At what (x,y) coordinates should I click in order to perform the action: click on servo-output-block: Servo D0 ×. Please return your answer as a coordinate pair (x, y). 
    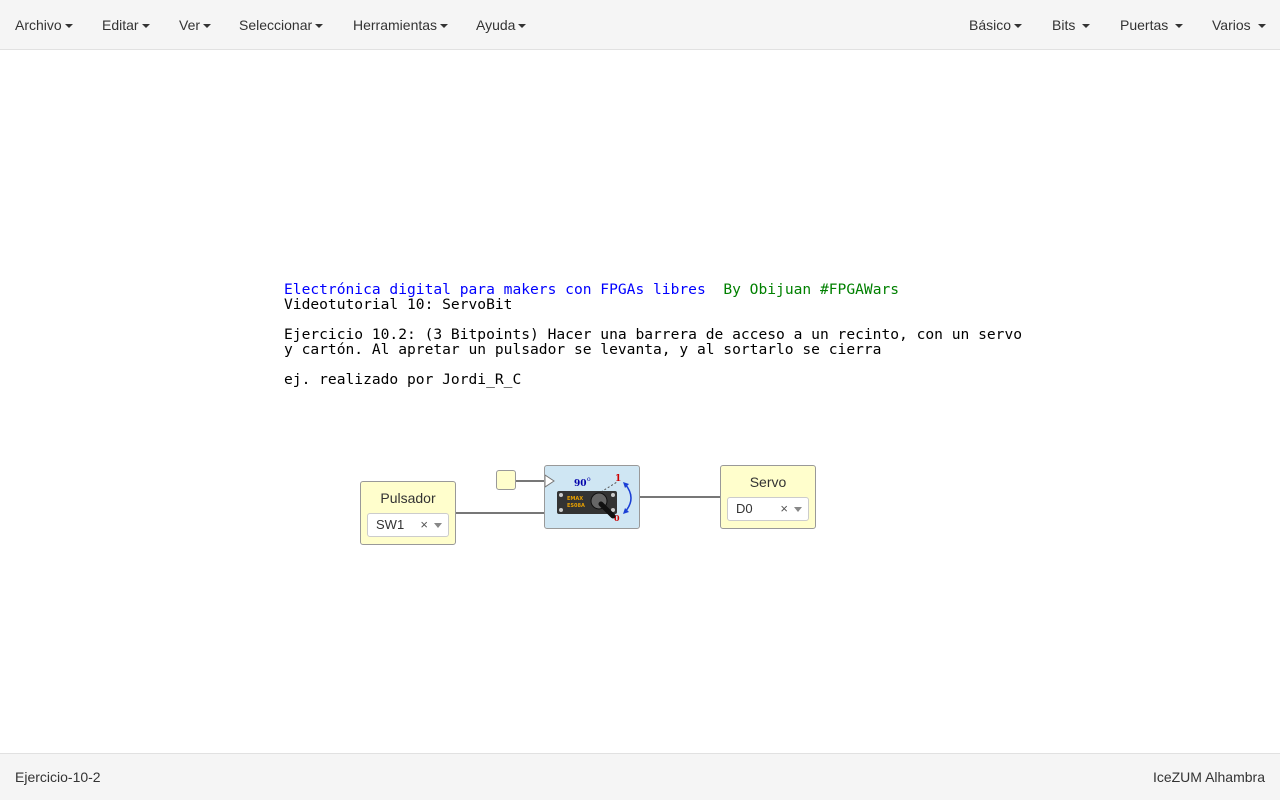
    Looking at the image, I should click on (768, 497).